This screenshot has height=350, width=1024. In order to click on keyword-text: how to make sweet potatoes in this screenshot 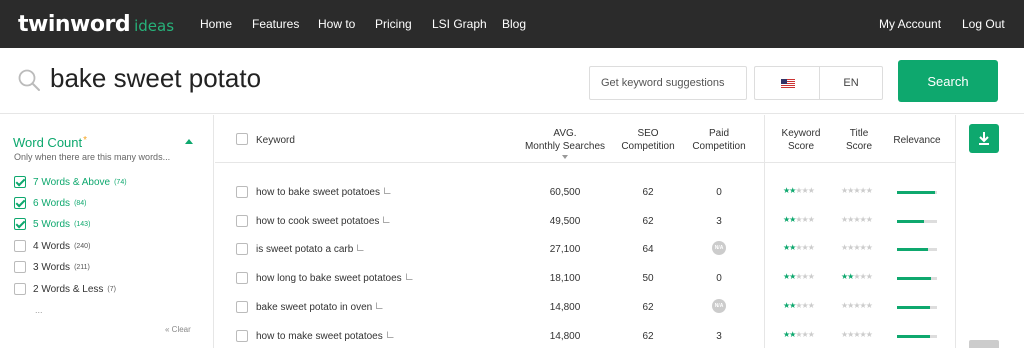, I will do `click(319, 336)`.